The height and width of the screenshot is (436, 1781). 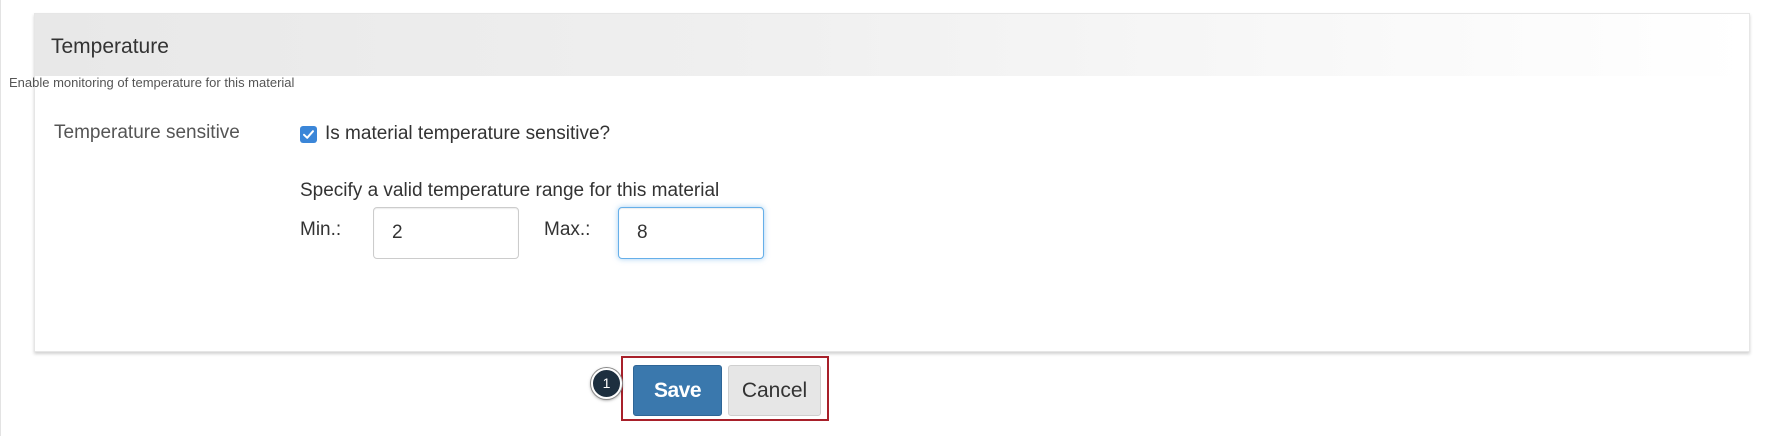 I want to click on max-temperature-input, so click(x=691, y=233).